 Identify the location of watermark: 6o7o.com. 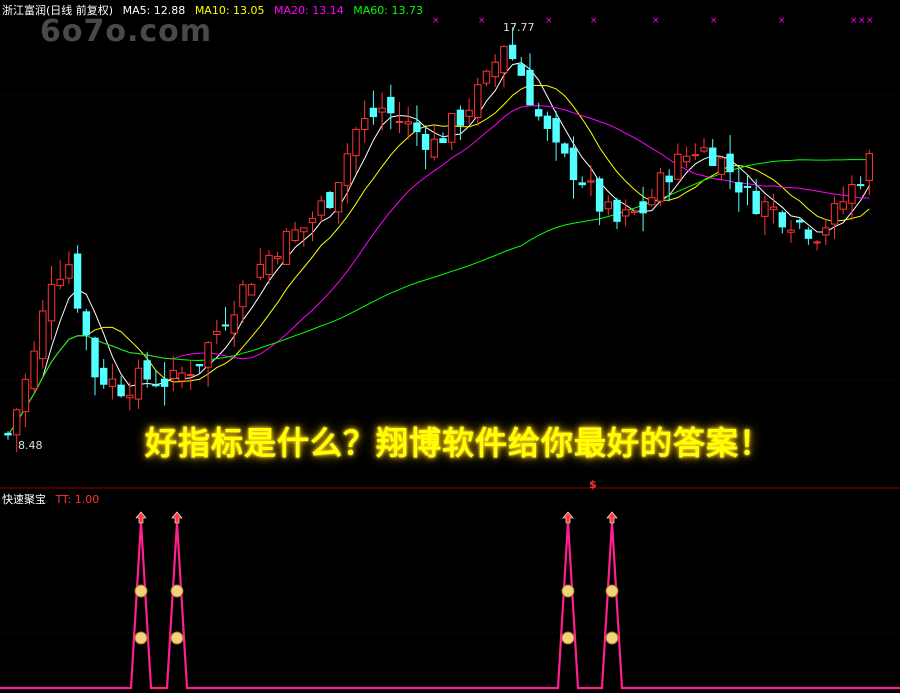
(126, 31).